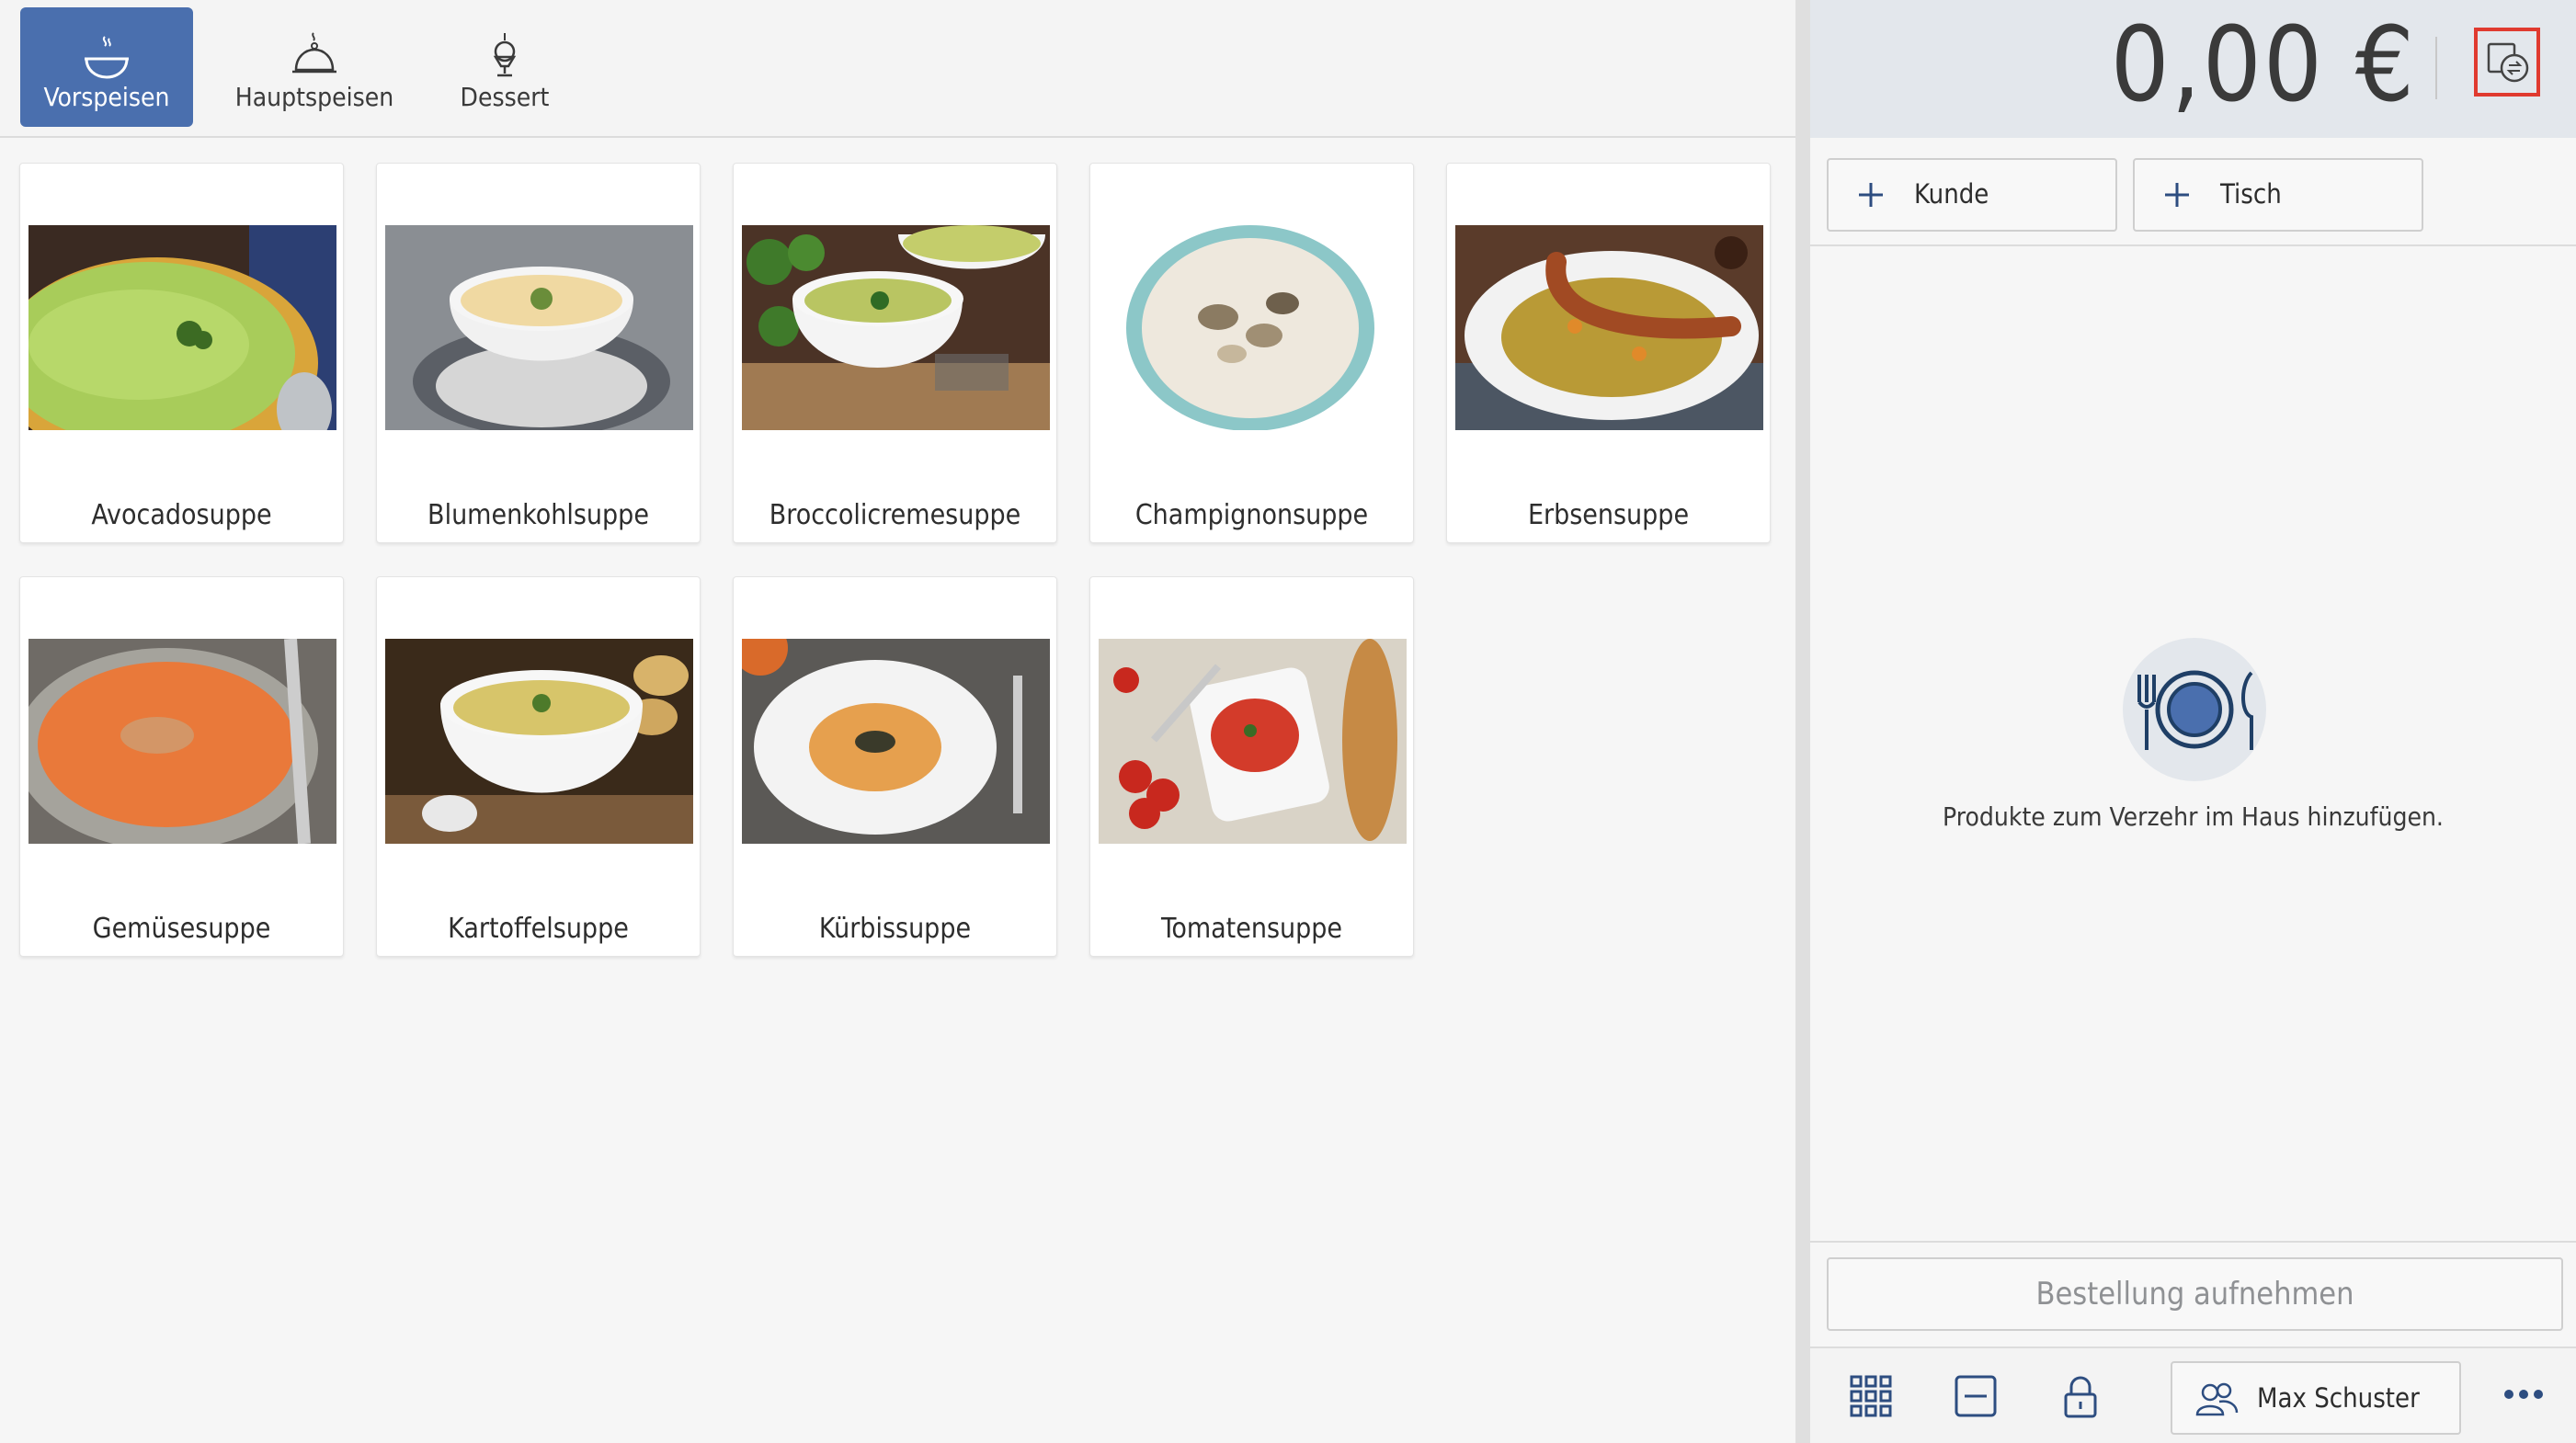 The width and height of the screenshot is (2576, 1443). I want to click on bottom-toolbar: Max Schuster, so click(2193, 1394).